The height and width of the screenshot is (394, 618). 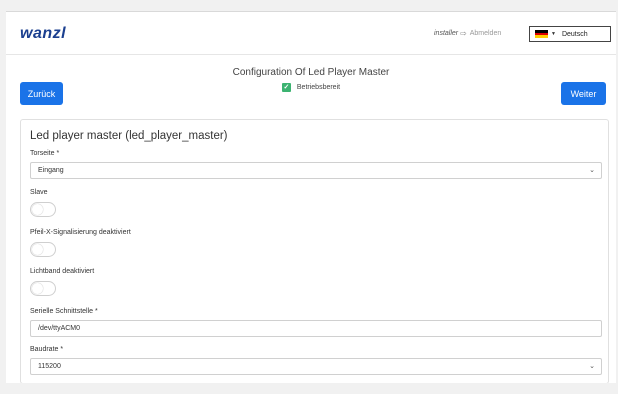 What do you see at coordinates (129, 136) in the screenshot?
I see `card-title: Led player master (led_player_master)` at bounding box center [129, 136].